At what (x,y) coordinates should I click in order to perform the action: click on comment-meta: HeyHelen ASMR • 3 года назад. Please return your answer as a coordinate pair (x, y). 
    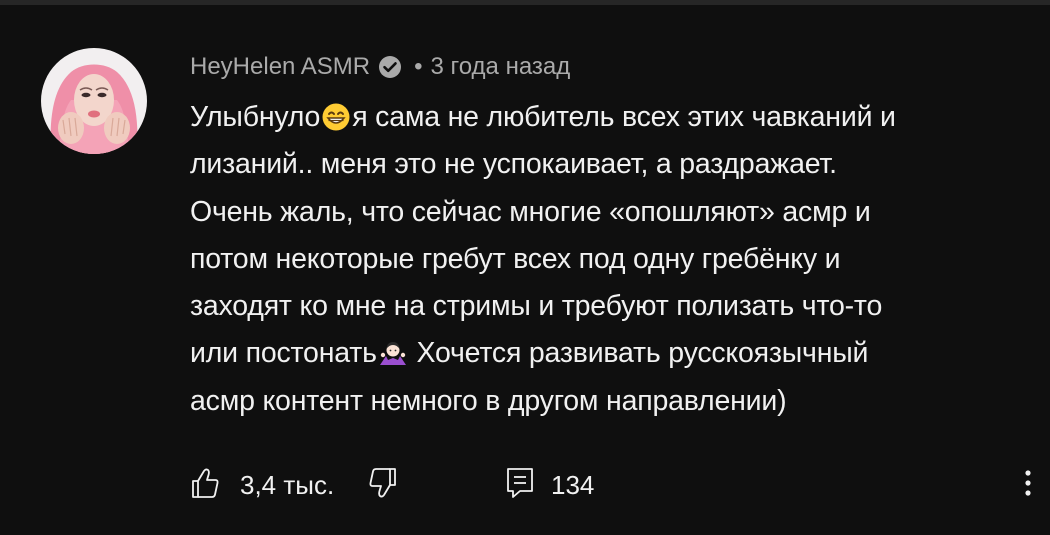
    Looking at the image, I should click on (380, 67).